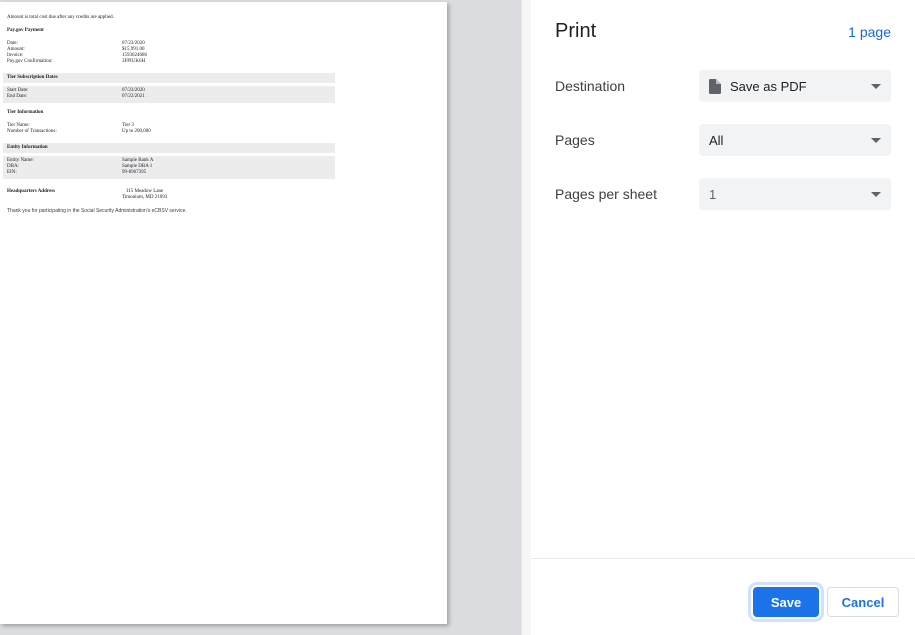 The width and height of the screenshot is (915, 635). Describe the element at coordinates (716, 140) in the screenshot. I see `pages-value: All` at that location.